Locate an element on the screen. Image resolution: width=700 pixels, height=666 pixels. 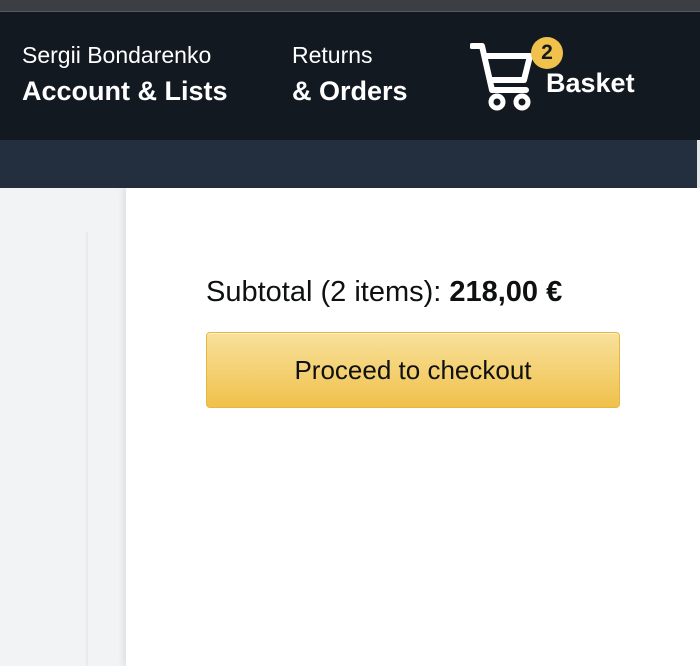
left-content-panel is located at coordinates (63, 427).